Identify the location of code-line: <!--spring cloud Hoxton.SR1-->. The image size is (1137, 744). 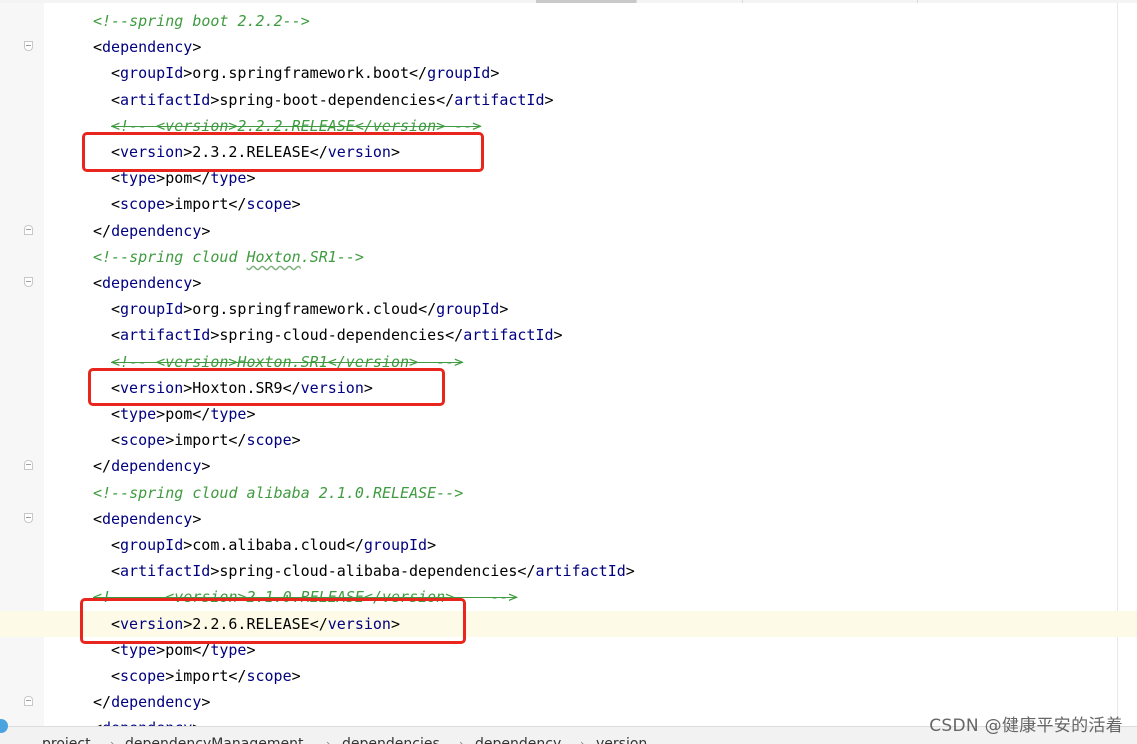
(568, 257).